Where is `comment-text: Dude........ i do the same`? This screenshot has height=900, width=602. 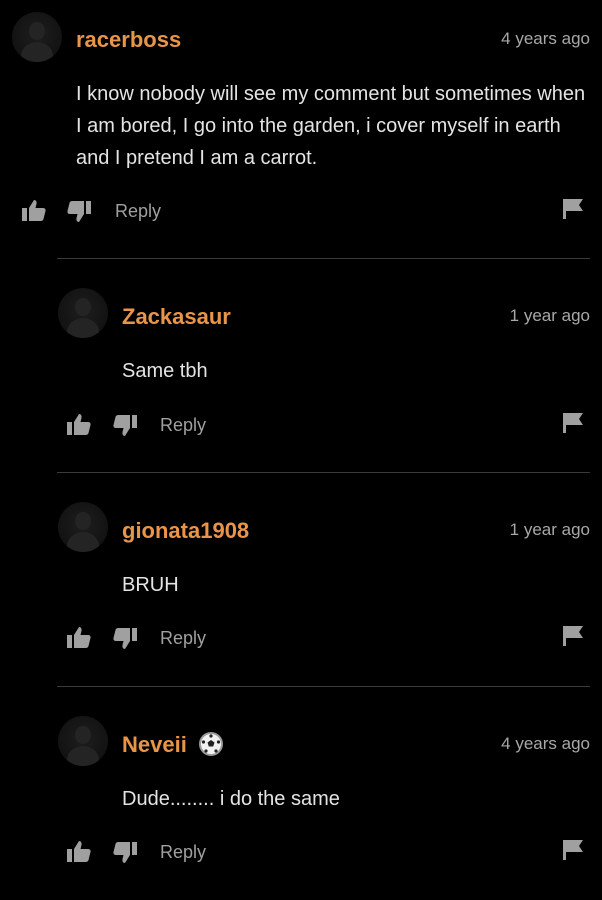 comment-text: Dude........ i do the same is located at coordinates (231, 799).